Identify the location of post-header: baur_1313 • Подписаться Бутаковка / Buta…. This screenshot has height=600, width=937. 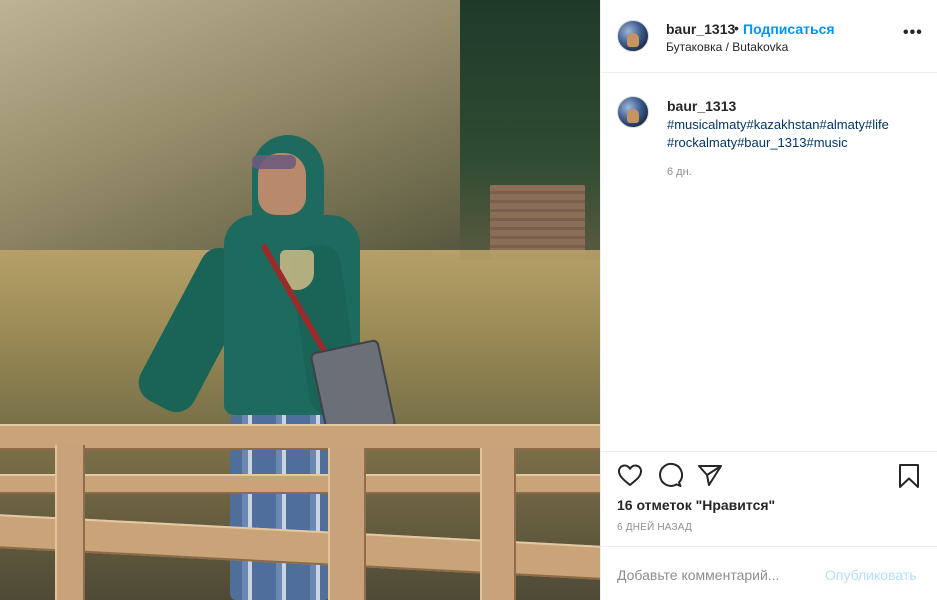
(769, 36).